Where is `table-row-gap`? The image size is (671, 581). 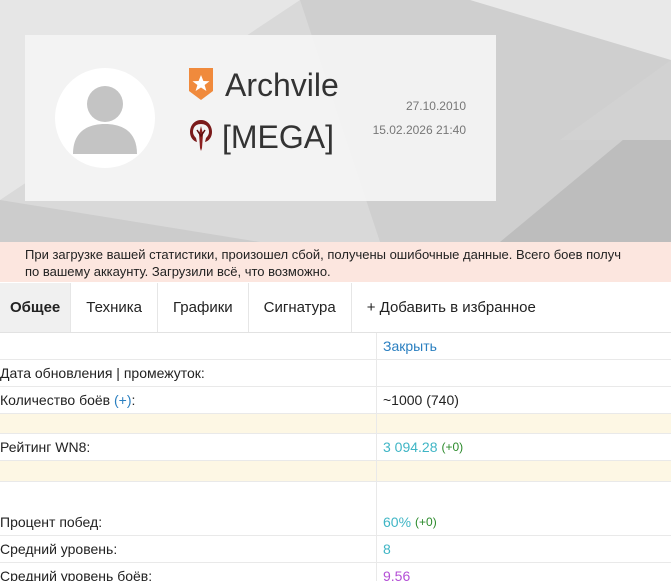 table-row-gap is located at coordinates (335, 495).